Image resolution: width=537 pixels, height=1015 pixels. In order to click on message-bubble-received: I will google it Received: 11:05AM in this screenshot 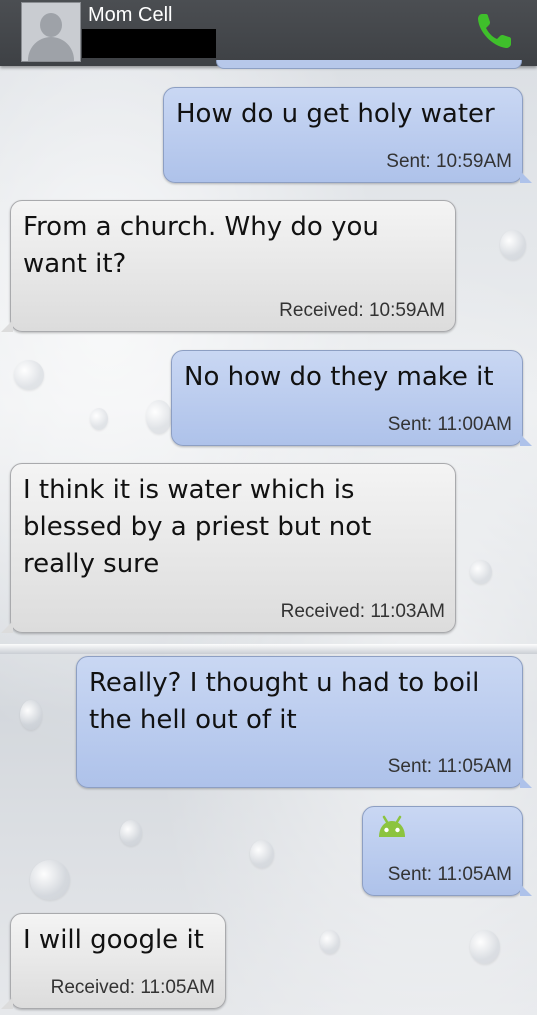, I will do `click(113, 961)`.